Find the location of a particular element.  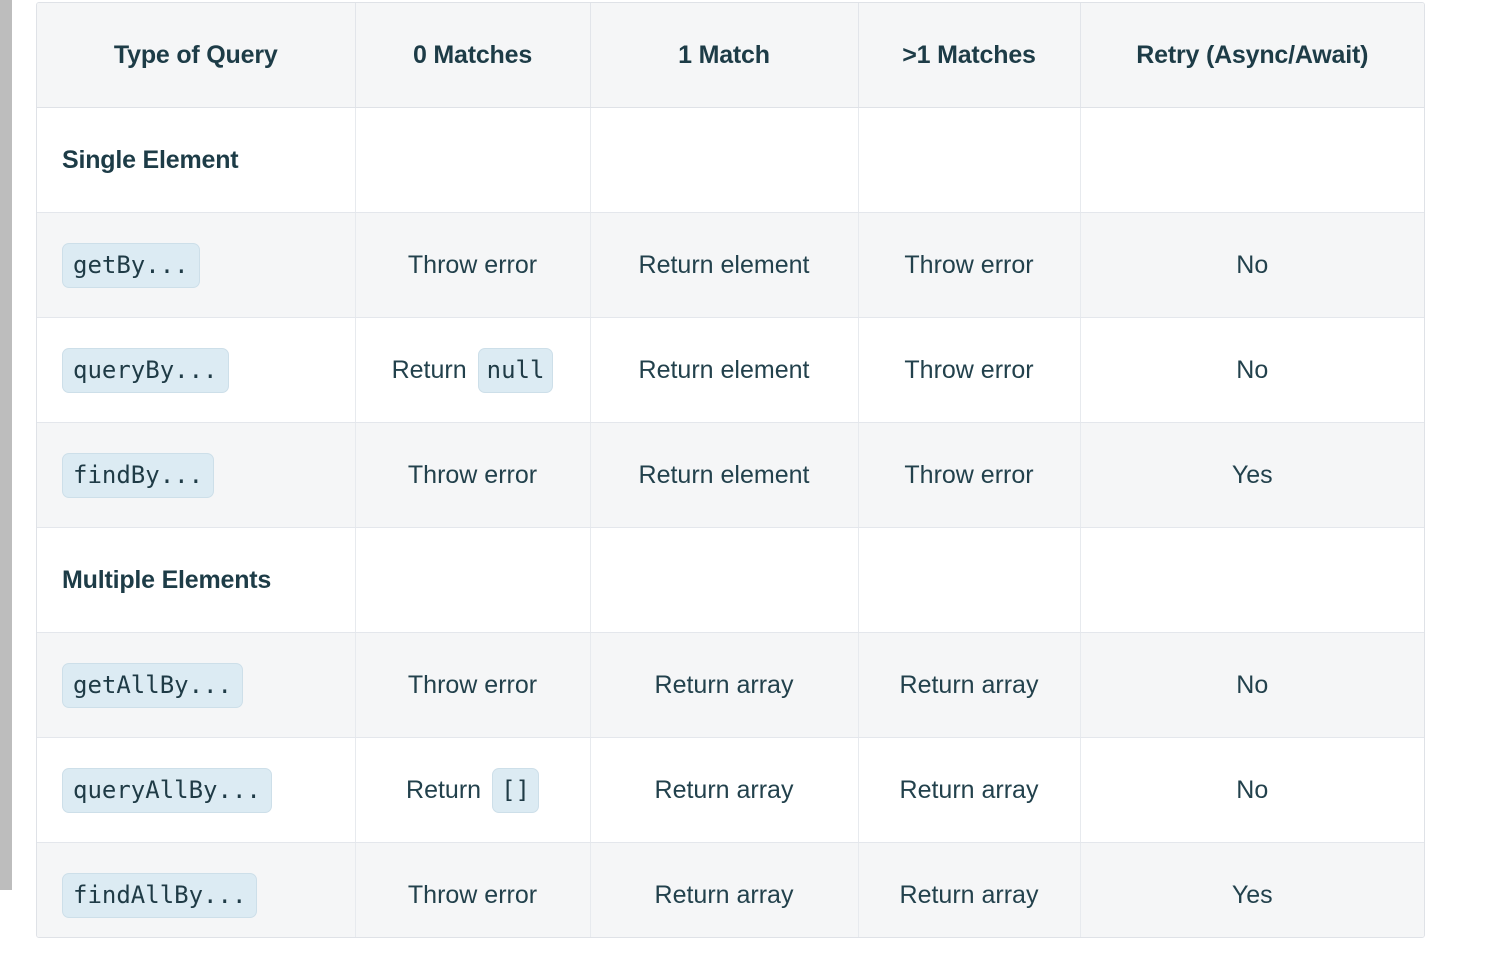

page-scrollbar is located at coordinates (6, 482).